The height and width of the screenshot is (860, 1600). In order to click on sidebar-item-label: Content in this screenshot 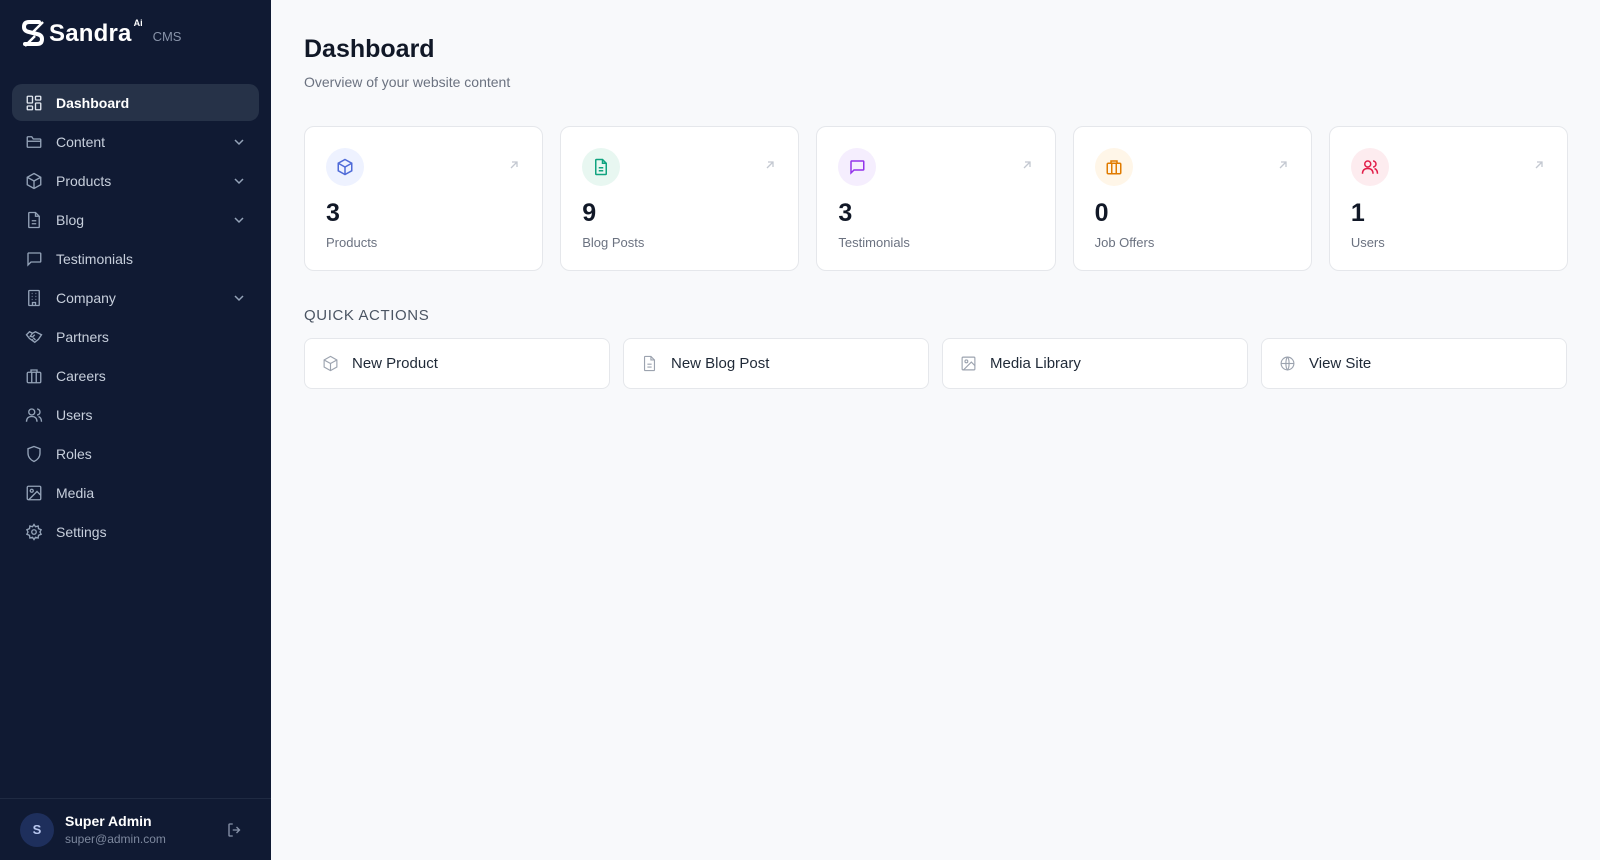, I will do `click(81, 141)`.